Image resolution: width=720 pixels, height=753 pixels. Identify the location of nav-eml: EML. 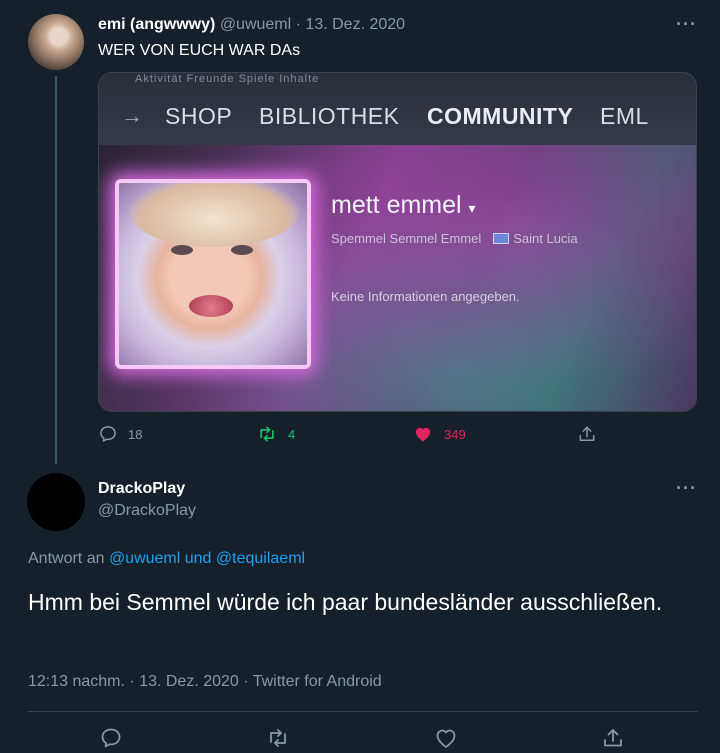
(624, 116).